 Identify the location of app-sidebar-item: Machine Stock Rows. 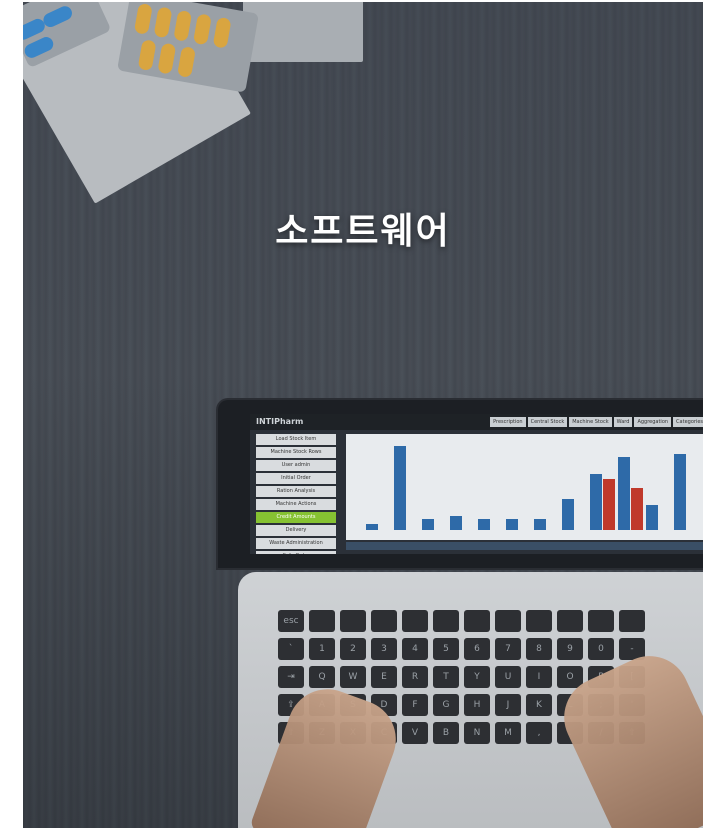
(296, 452).